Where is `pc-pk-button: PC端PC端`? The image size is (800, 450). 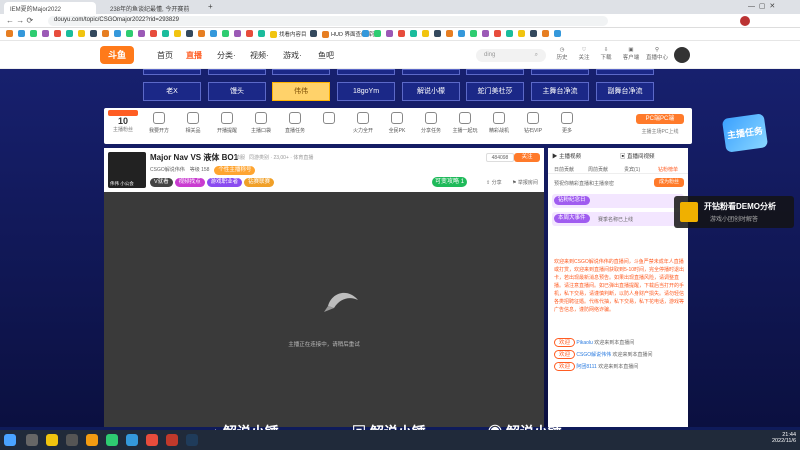 pc-pk-button: PC端PC端 is located at coordinates (660, 119).